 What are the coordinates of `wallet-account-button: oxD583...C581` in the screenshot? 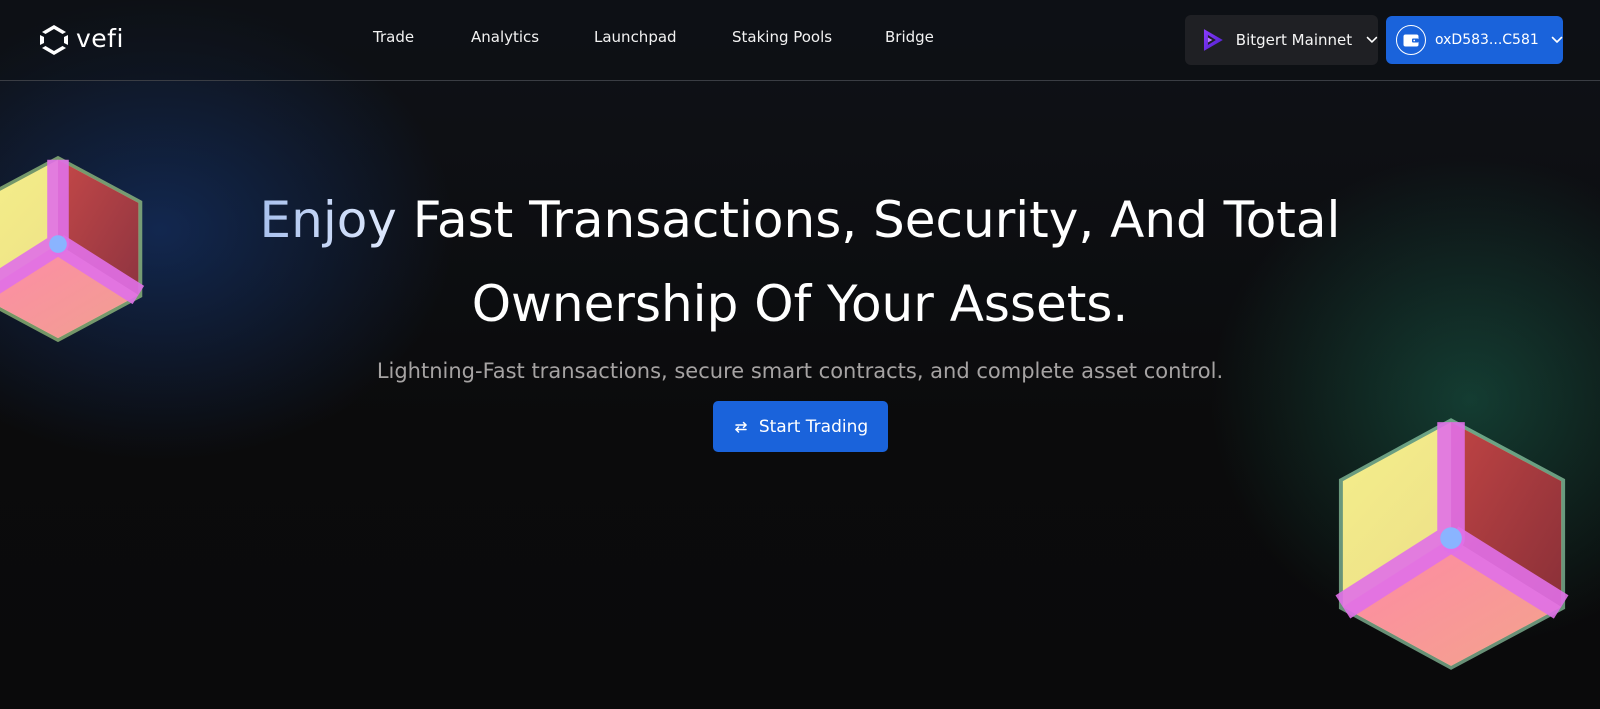 It's located at (1474, 40).